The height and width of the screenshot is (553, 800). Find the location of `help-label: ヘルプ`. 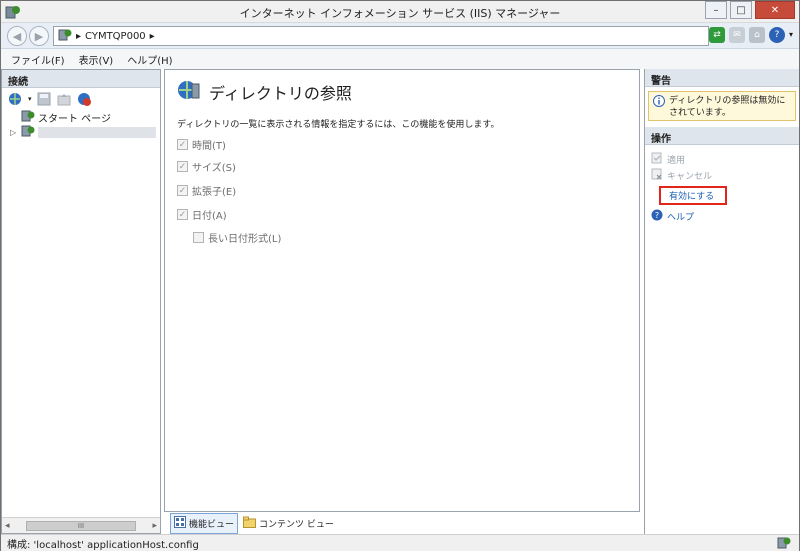

help-label: ヘルプ is located at coordinates (681, 217).